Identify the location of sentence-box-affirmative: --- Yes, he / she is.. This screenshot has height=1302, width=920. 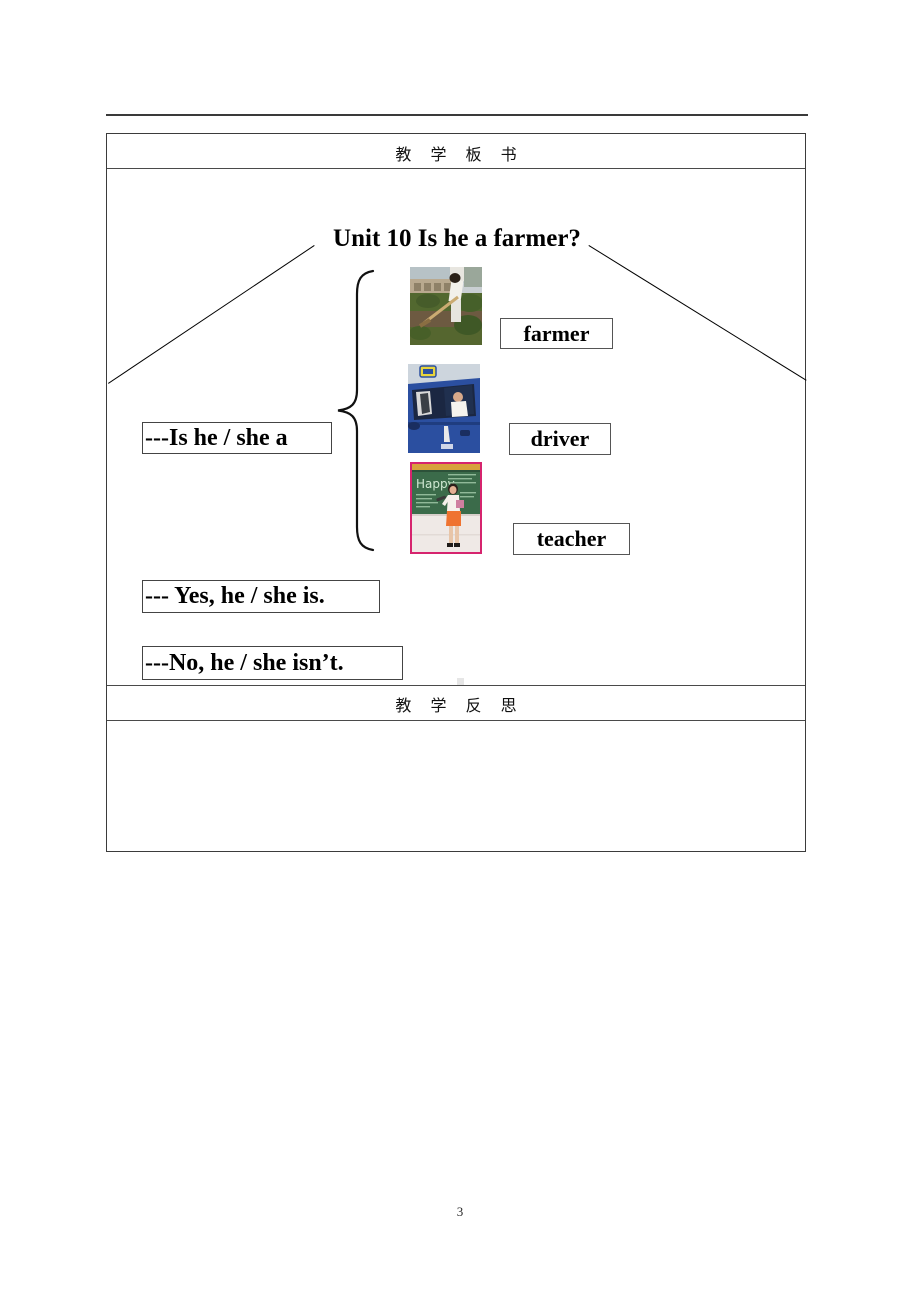
(261, 596).